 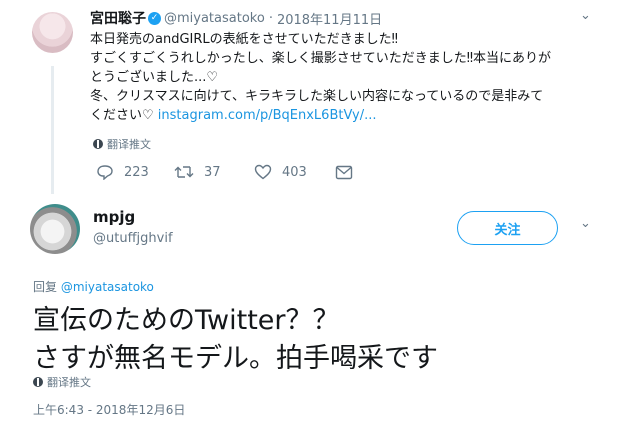 What do you see at coordinates (107, 287) in the screenshot?
I see `reply-to-mention: @miyatasatoko` at bounding box center [107, 287].